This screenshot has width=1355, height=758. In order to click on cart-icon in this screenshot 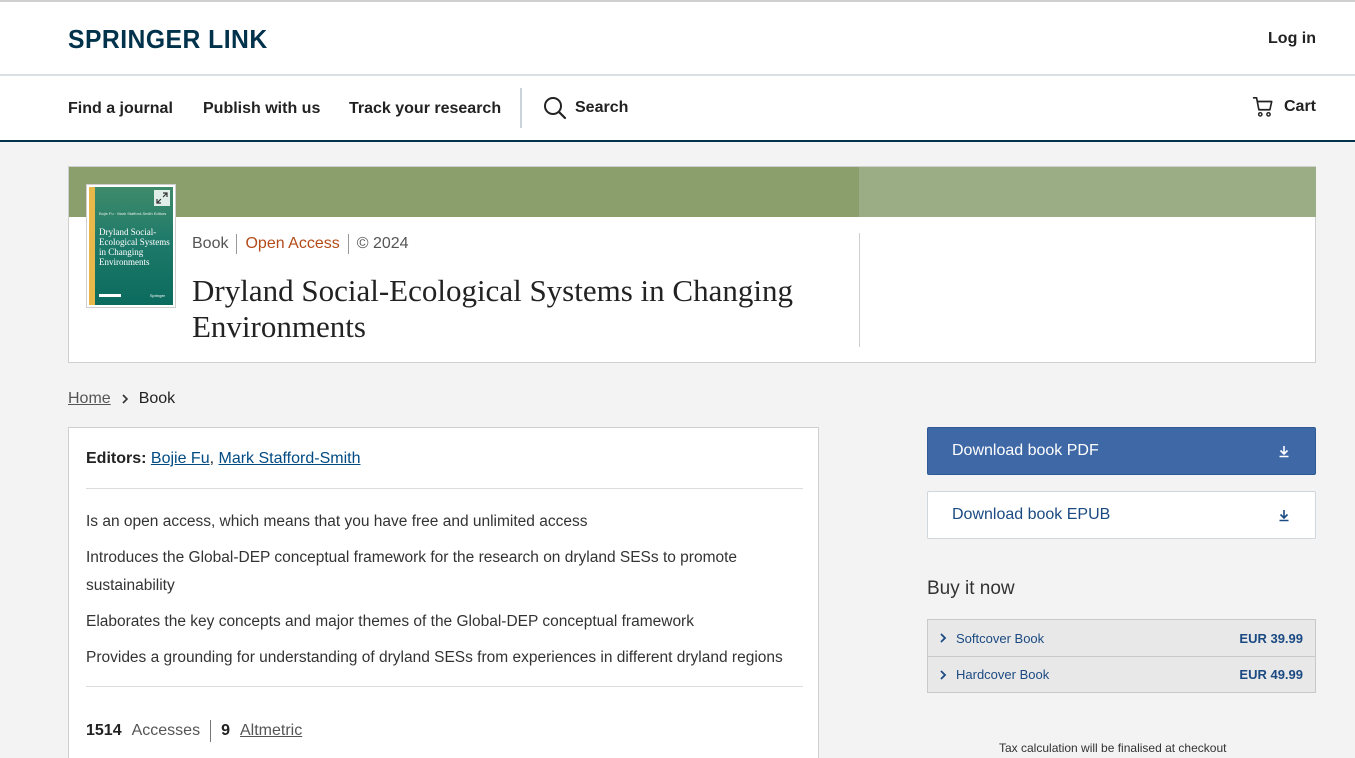, I will do `click(1262, 107)`.